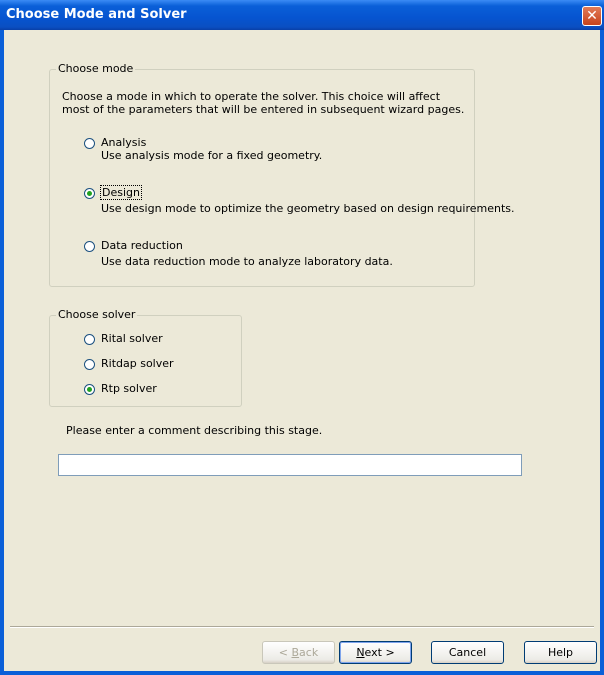 The image size is (604, 675). Describe the element at coordinates (290, 465) in the screenshot. I see `comment-input` at that location.